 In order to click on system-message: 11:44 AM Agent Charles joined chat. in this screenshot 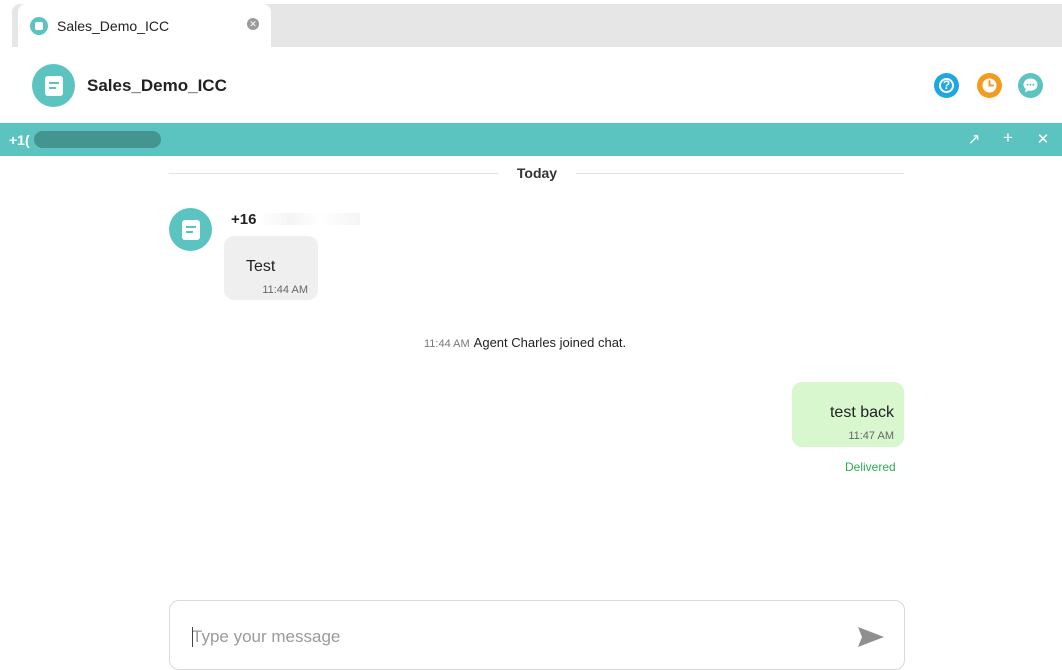, I will do `click(525, 342)`.